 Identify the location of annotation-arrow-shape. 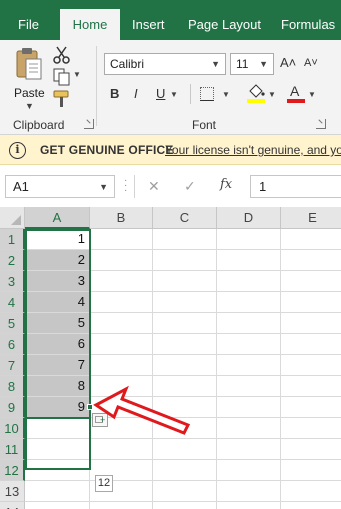
(142, 410).